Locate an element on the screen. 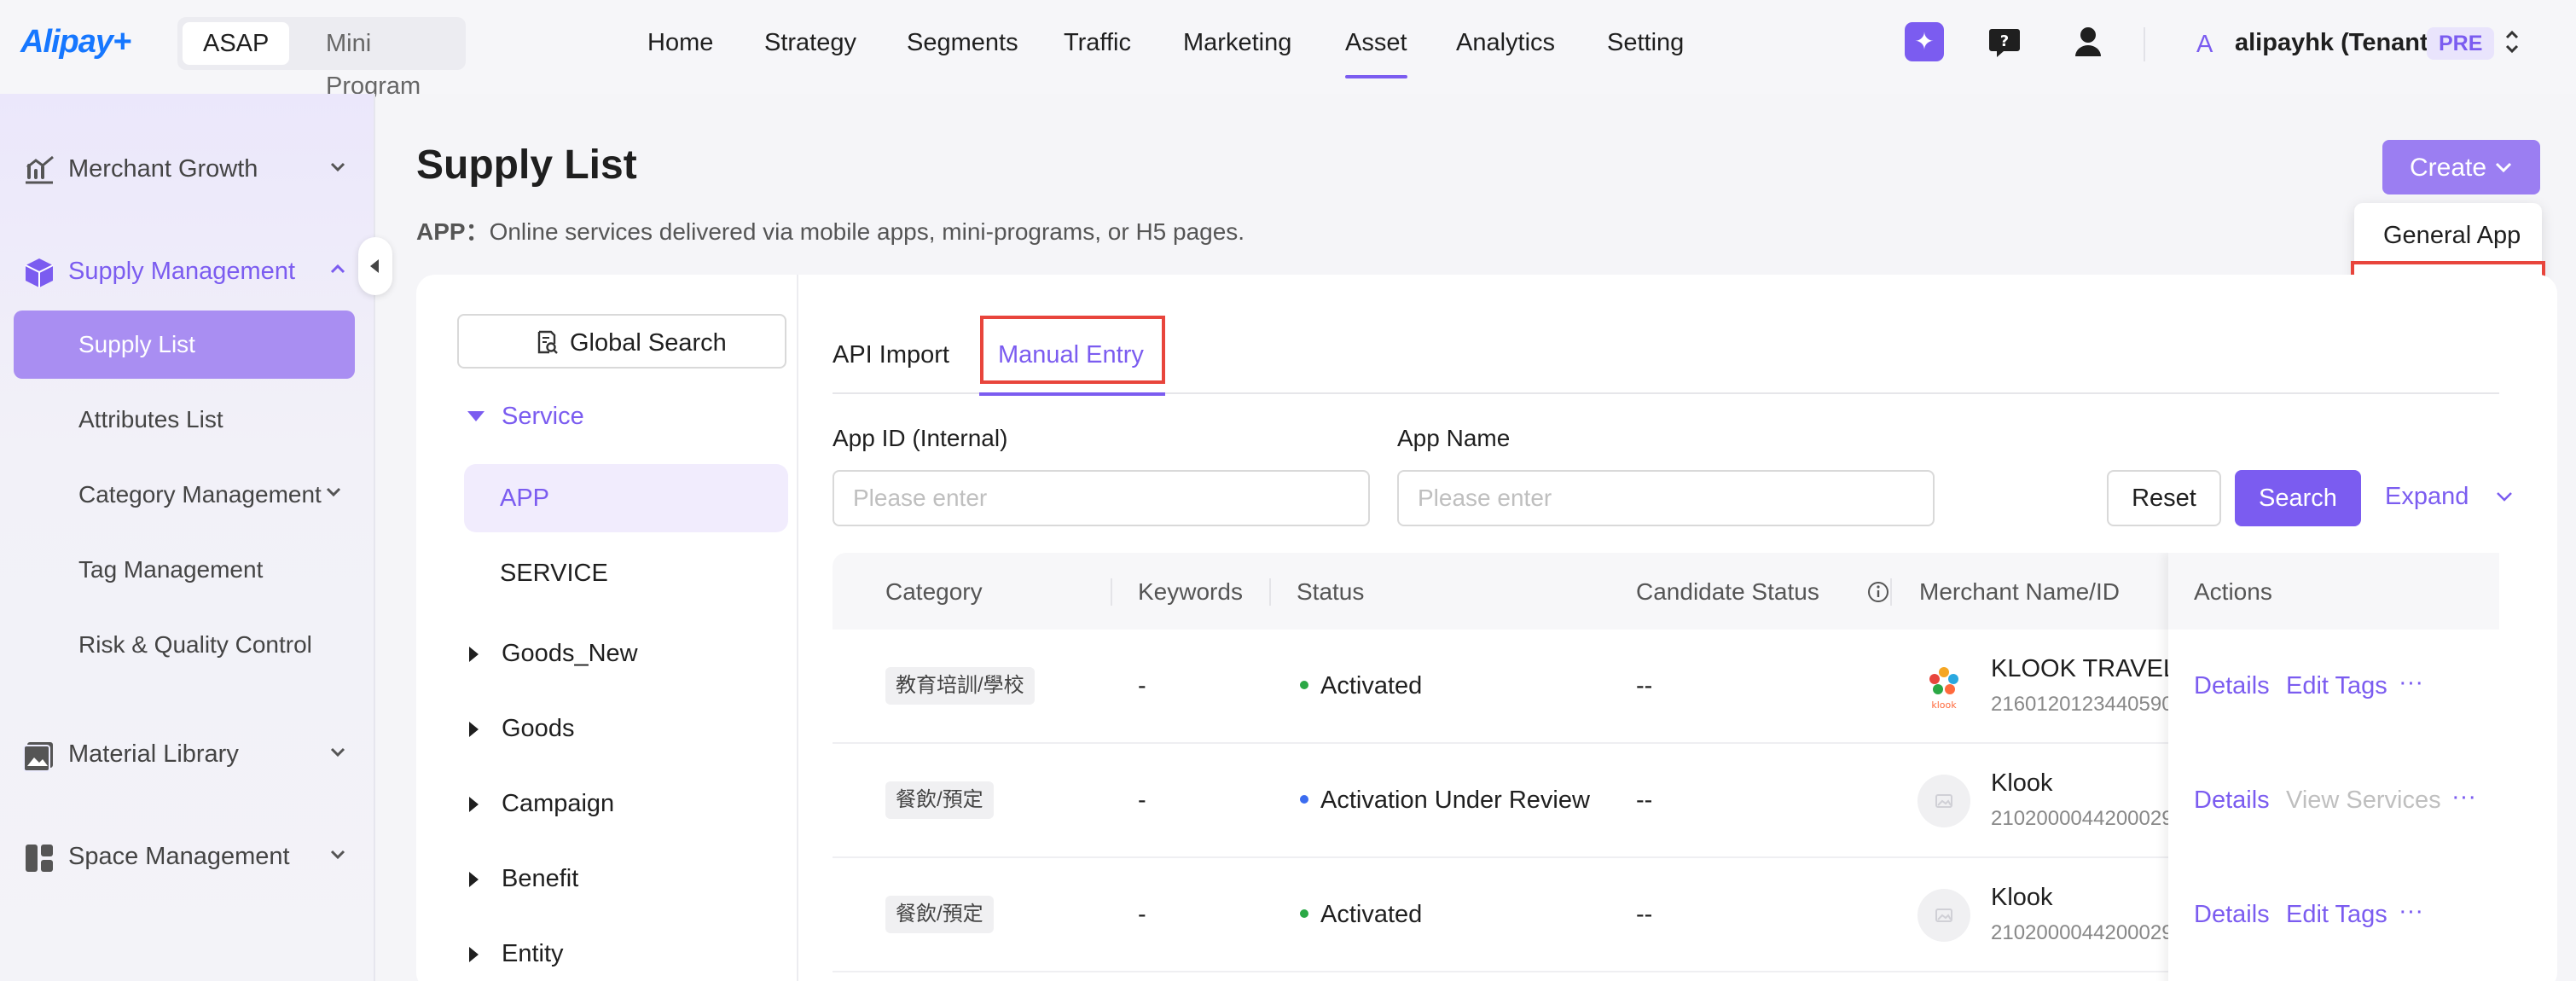  search-button: Search is located at coordinates (2298, 498).